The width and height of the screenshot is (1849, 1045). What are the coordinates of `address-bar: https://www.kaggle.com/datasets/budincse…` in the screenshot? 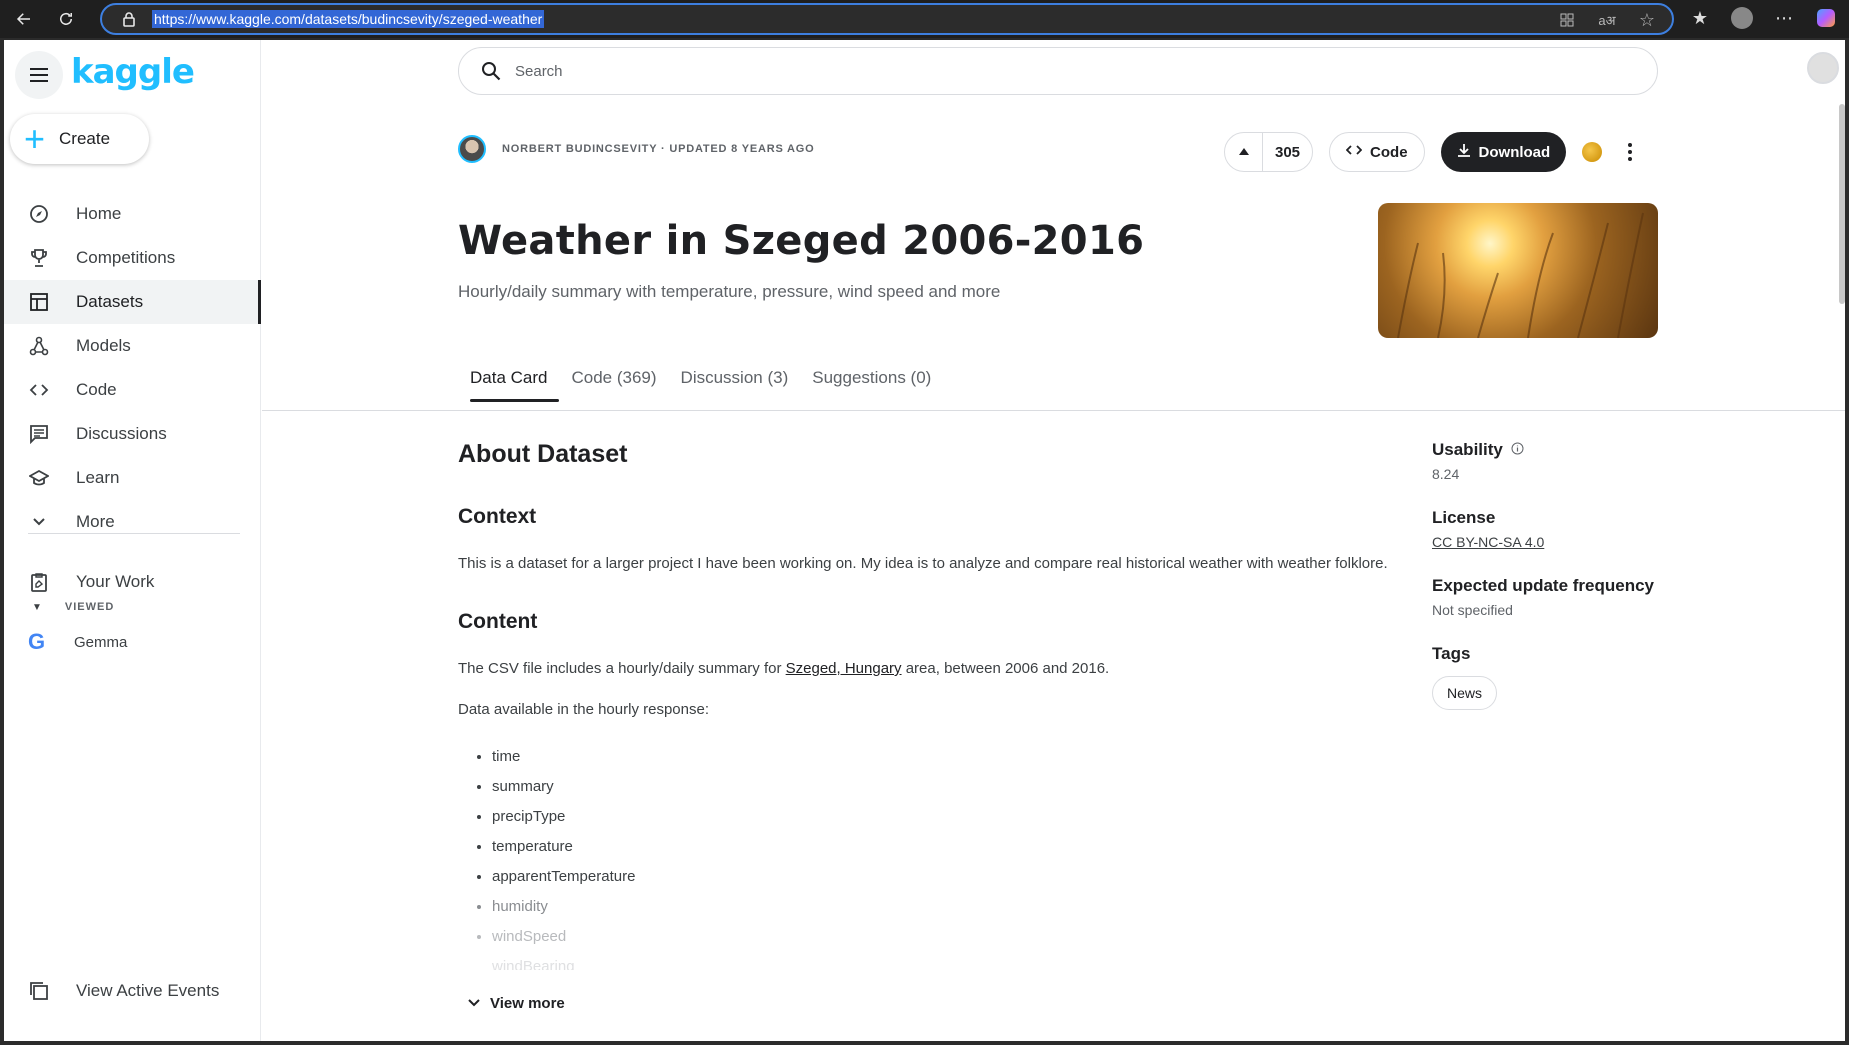 It's located at (887, 19).